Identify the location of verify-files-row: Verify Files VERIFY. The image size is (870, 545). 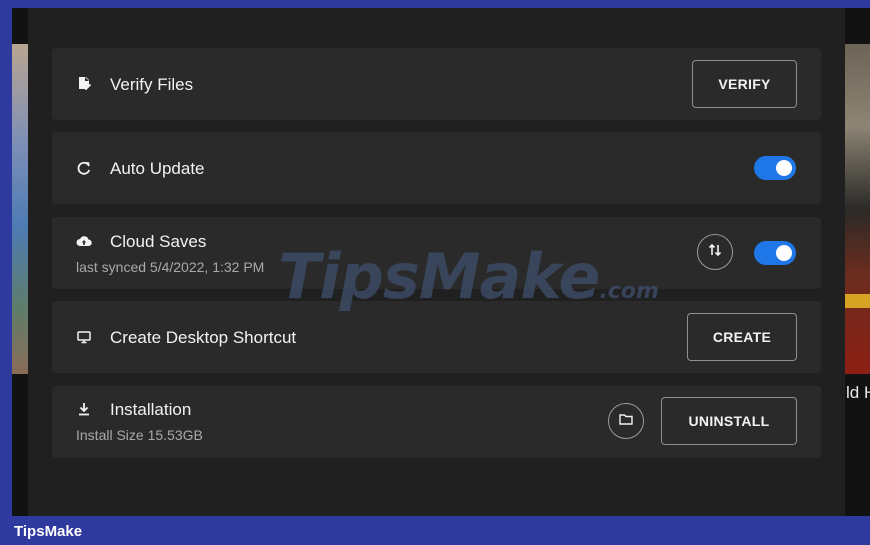
(436, 84).